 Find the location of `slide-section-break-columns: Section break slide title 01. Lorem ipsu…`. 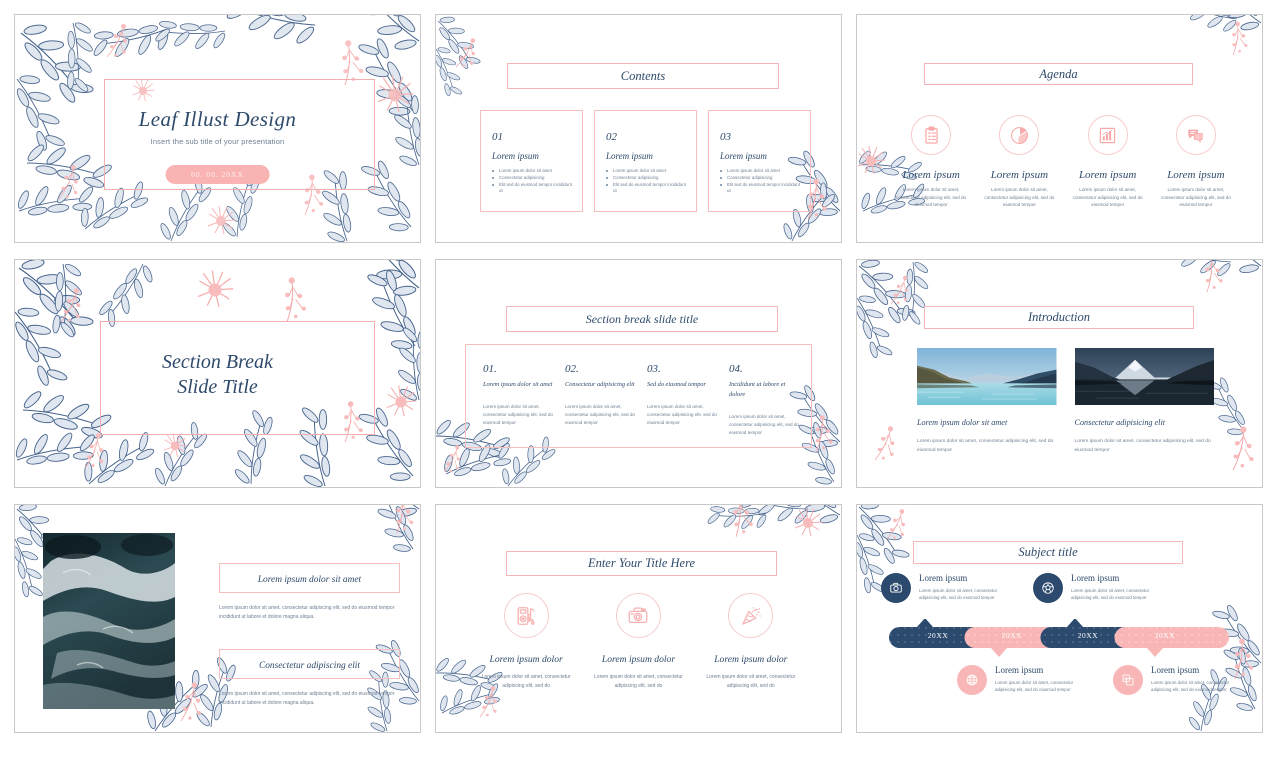

slide-section-break-columns: Section break slide title 01. Lorem ipsu… is located at coordinates (638, 373).